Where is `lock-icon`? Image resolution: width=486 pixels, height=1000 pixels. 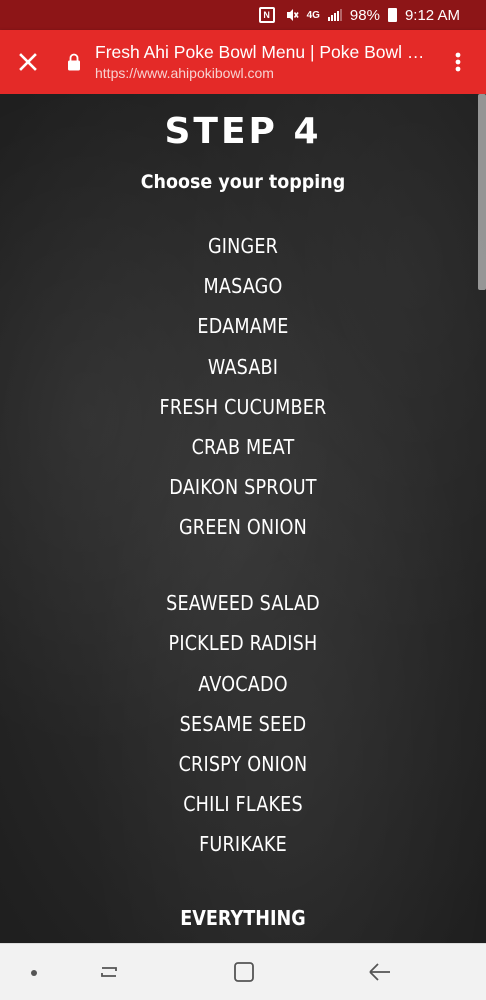 lock-icon is located at coordinates (74, 62).